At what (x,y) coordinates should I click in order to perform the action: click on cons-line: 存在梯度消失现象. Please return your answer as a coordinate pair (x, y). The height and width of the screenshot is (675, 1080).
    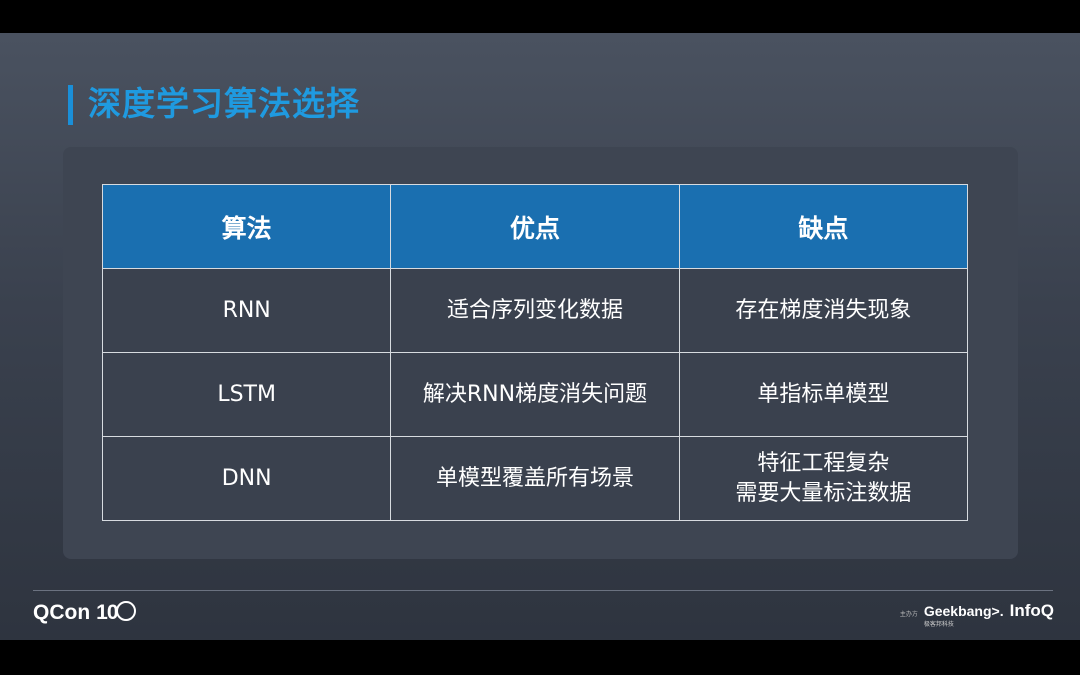
    Looking at the image, I should click on (823, 310).